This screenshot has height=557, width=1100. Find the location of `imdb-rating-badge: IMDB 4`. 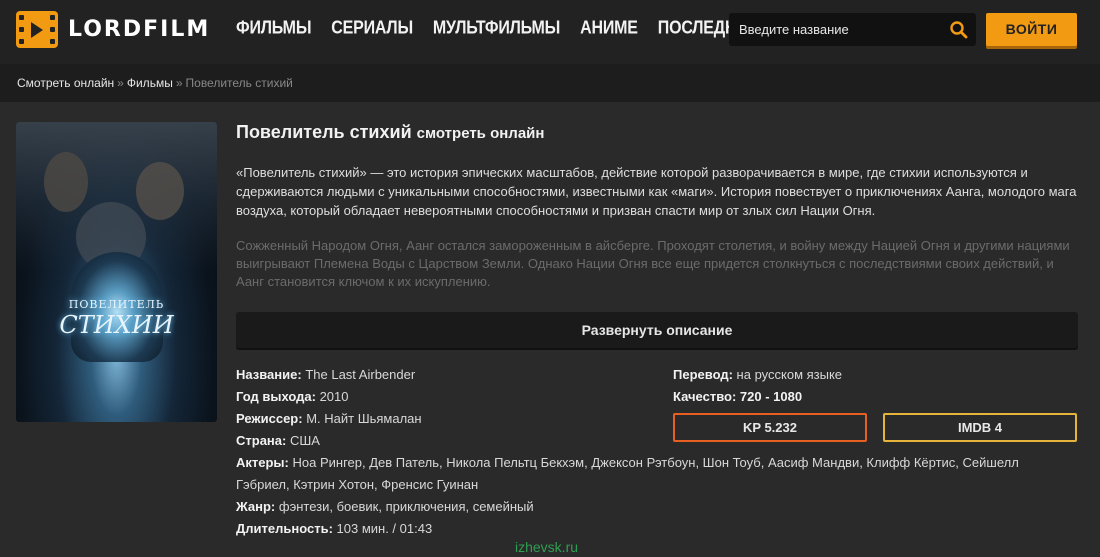

imdb-rating-badge: IMDB 4 is located at coordinates (980, 427).